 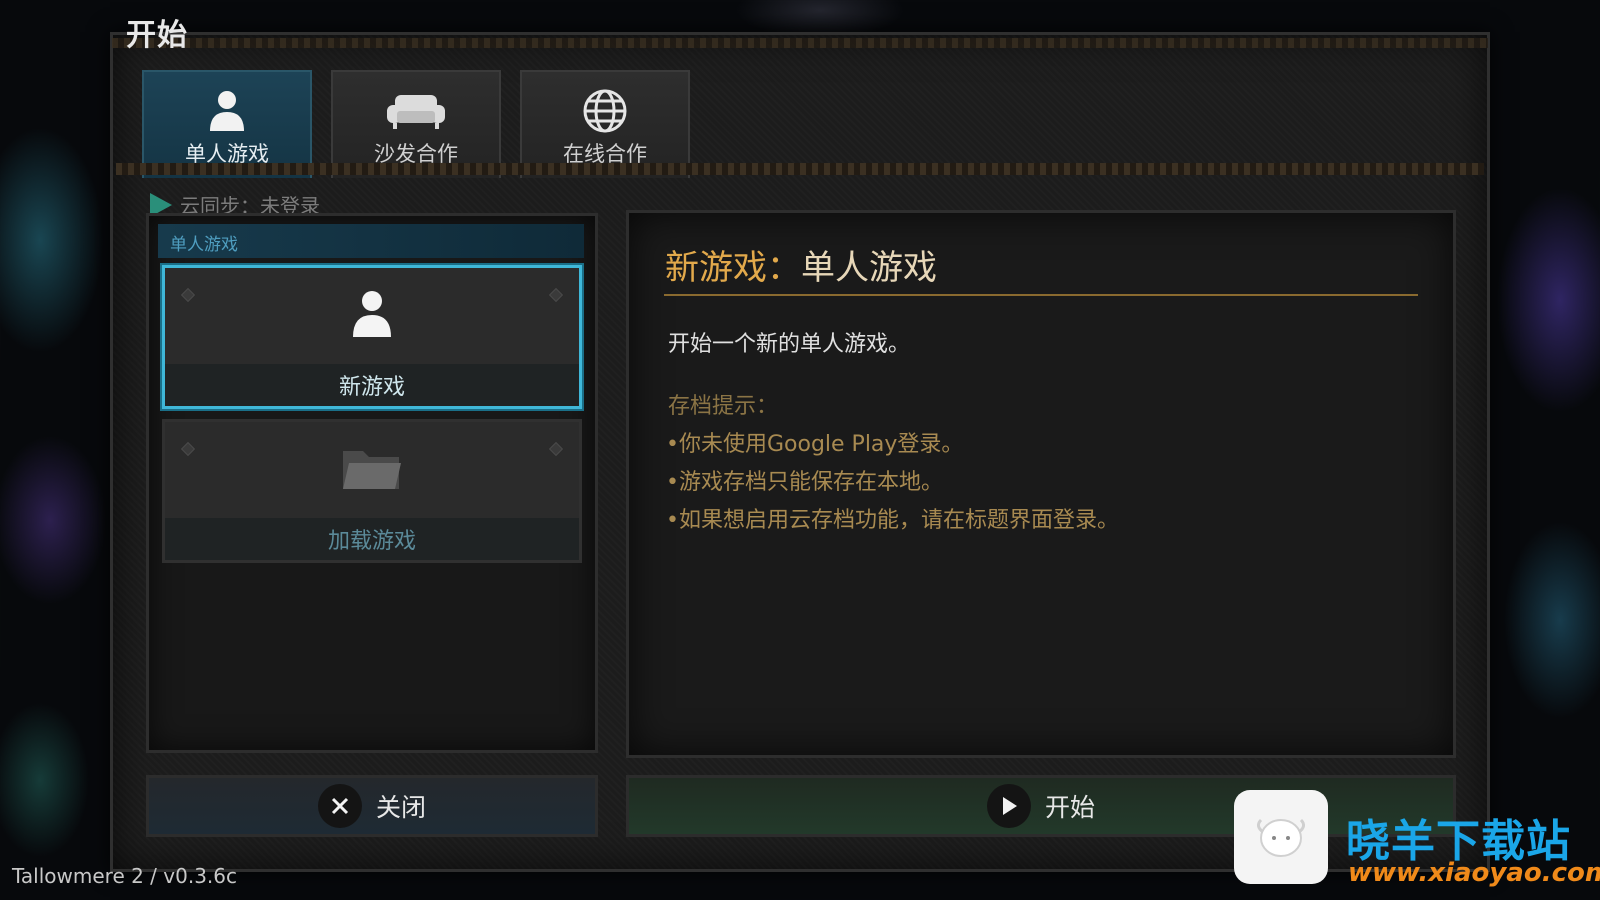 I want to click on load-game-button: 加载游戏, so click(x=372, y=491).